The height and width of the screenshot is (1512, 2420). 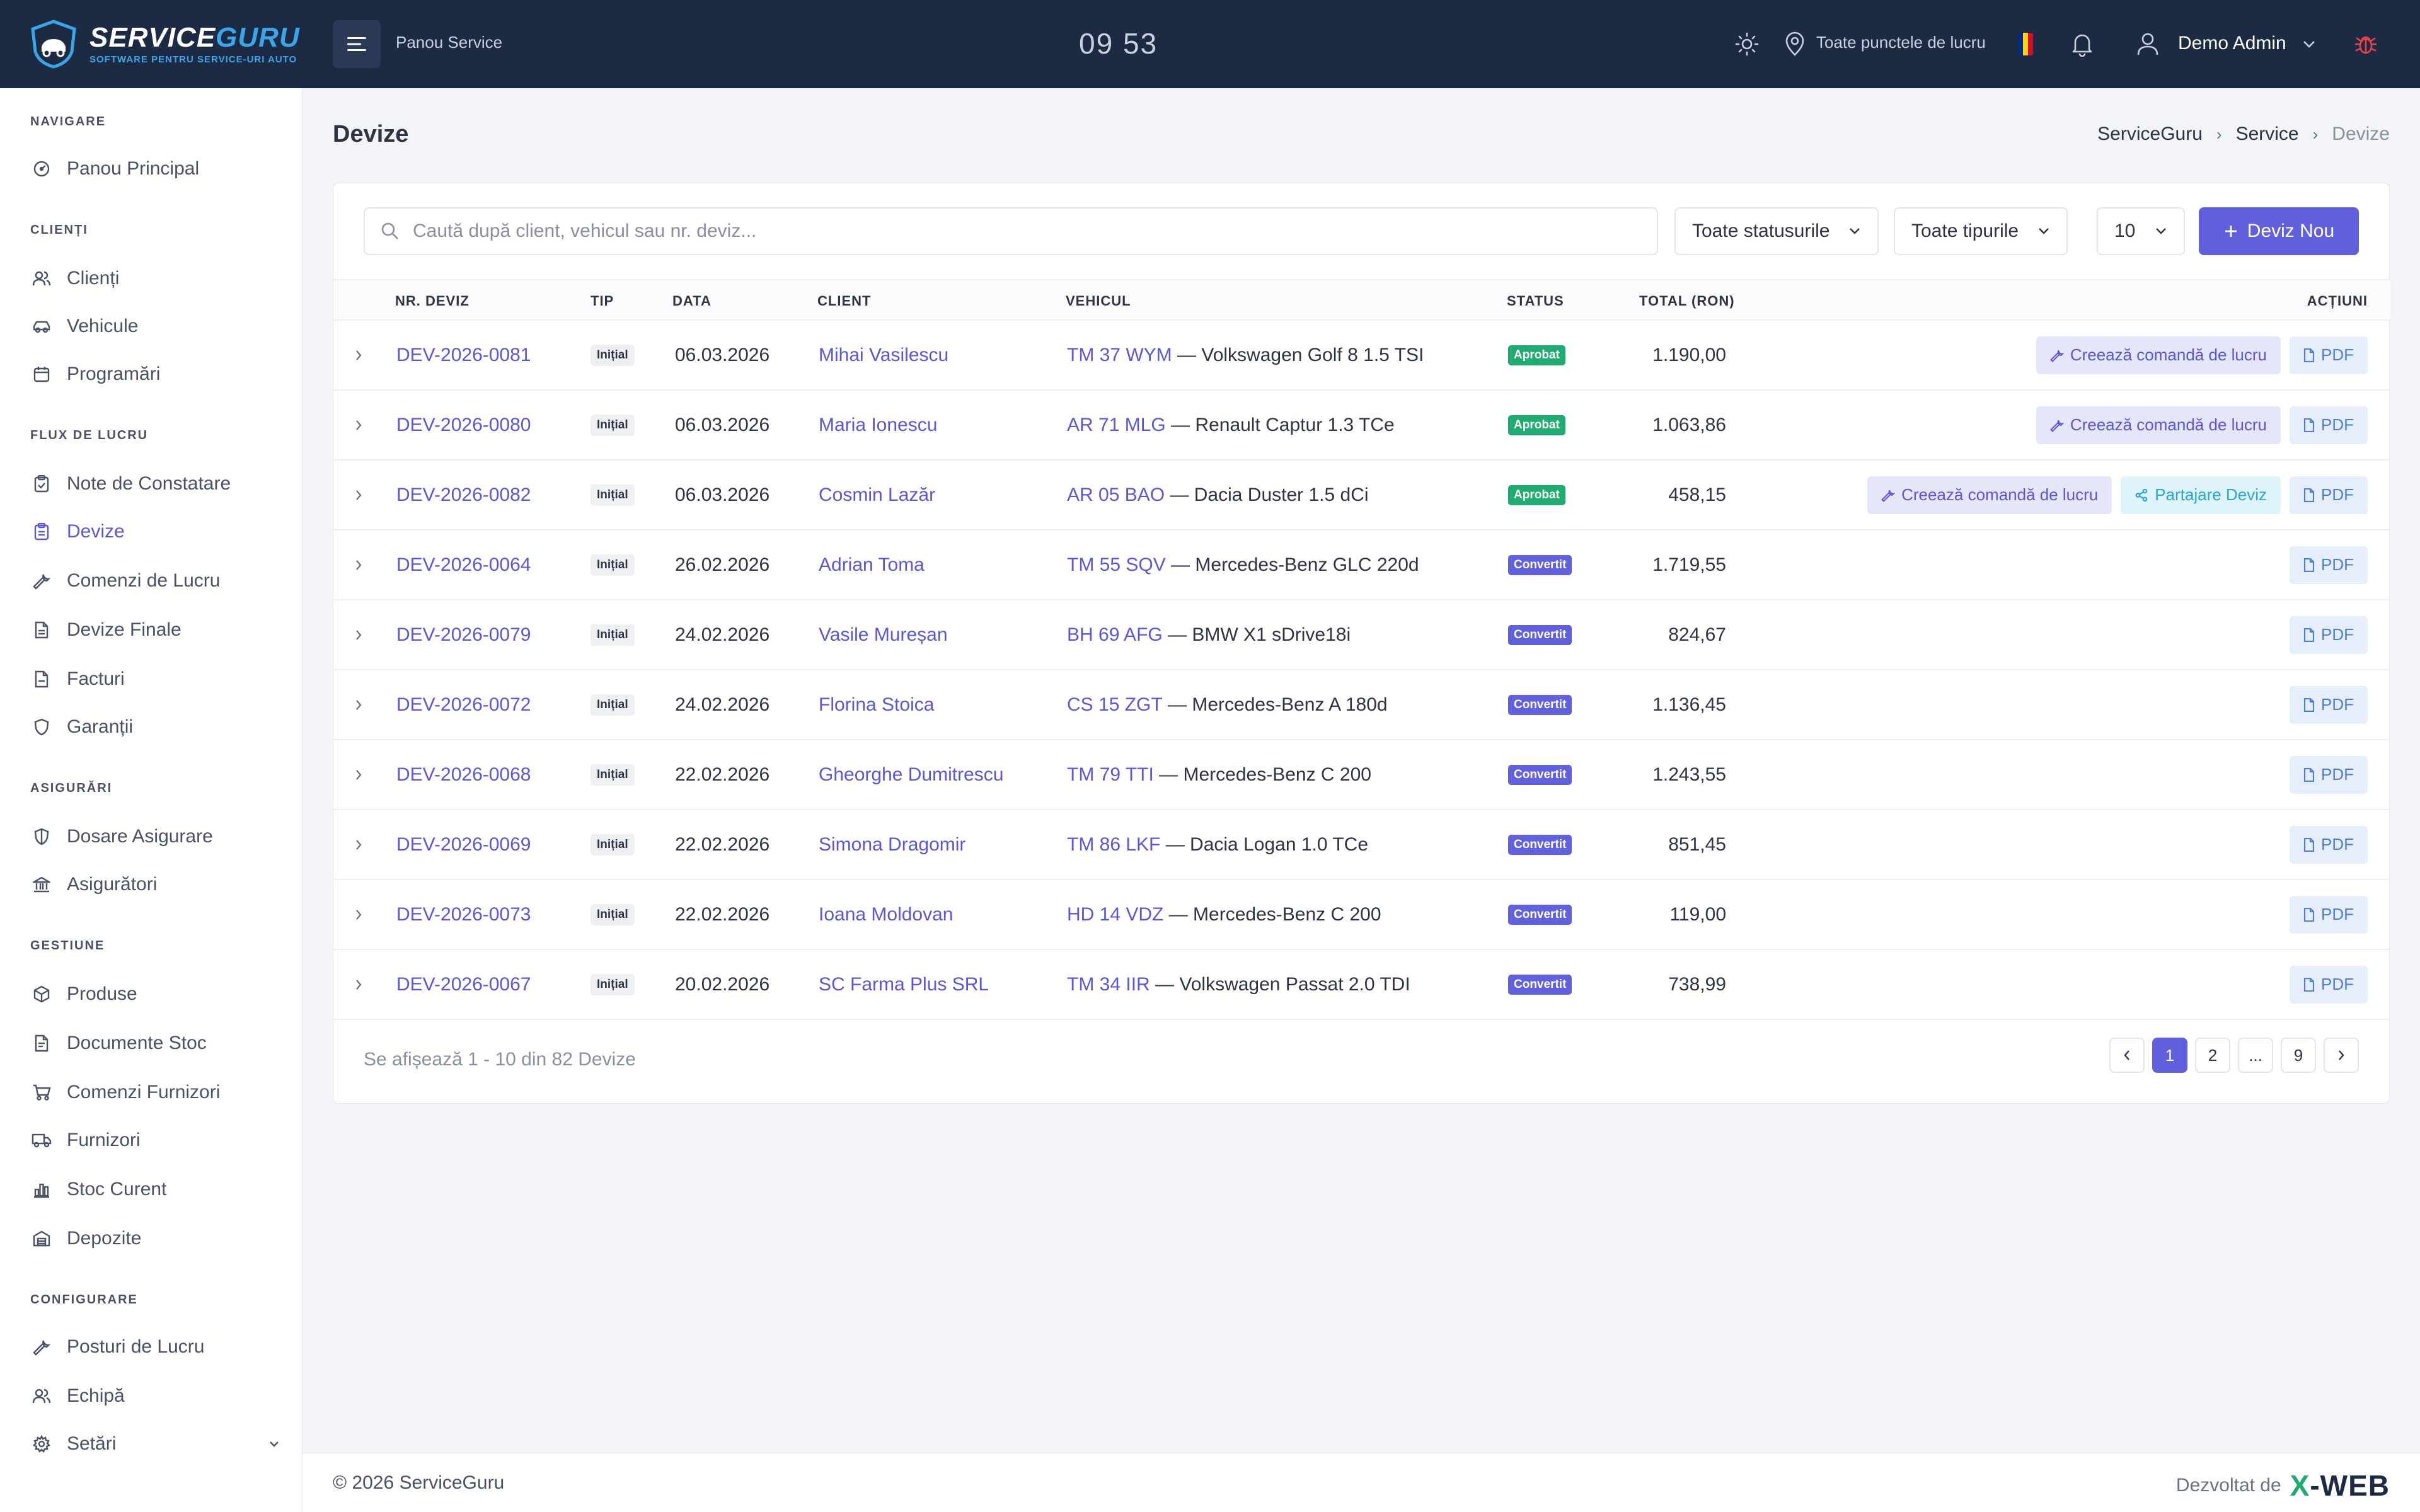 I want to click on plate-link: BH 69 AFG, so click(x=1115, y=635).